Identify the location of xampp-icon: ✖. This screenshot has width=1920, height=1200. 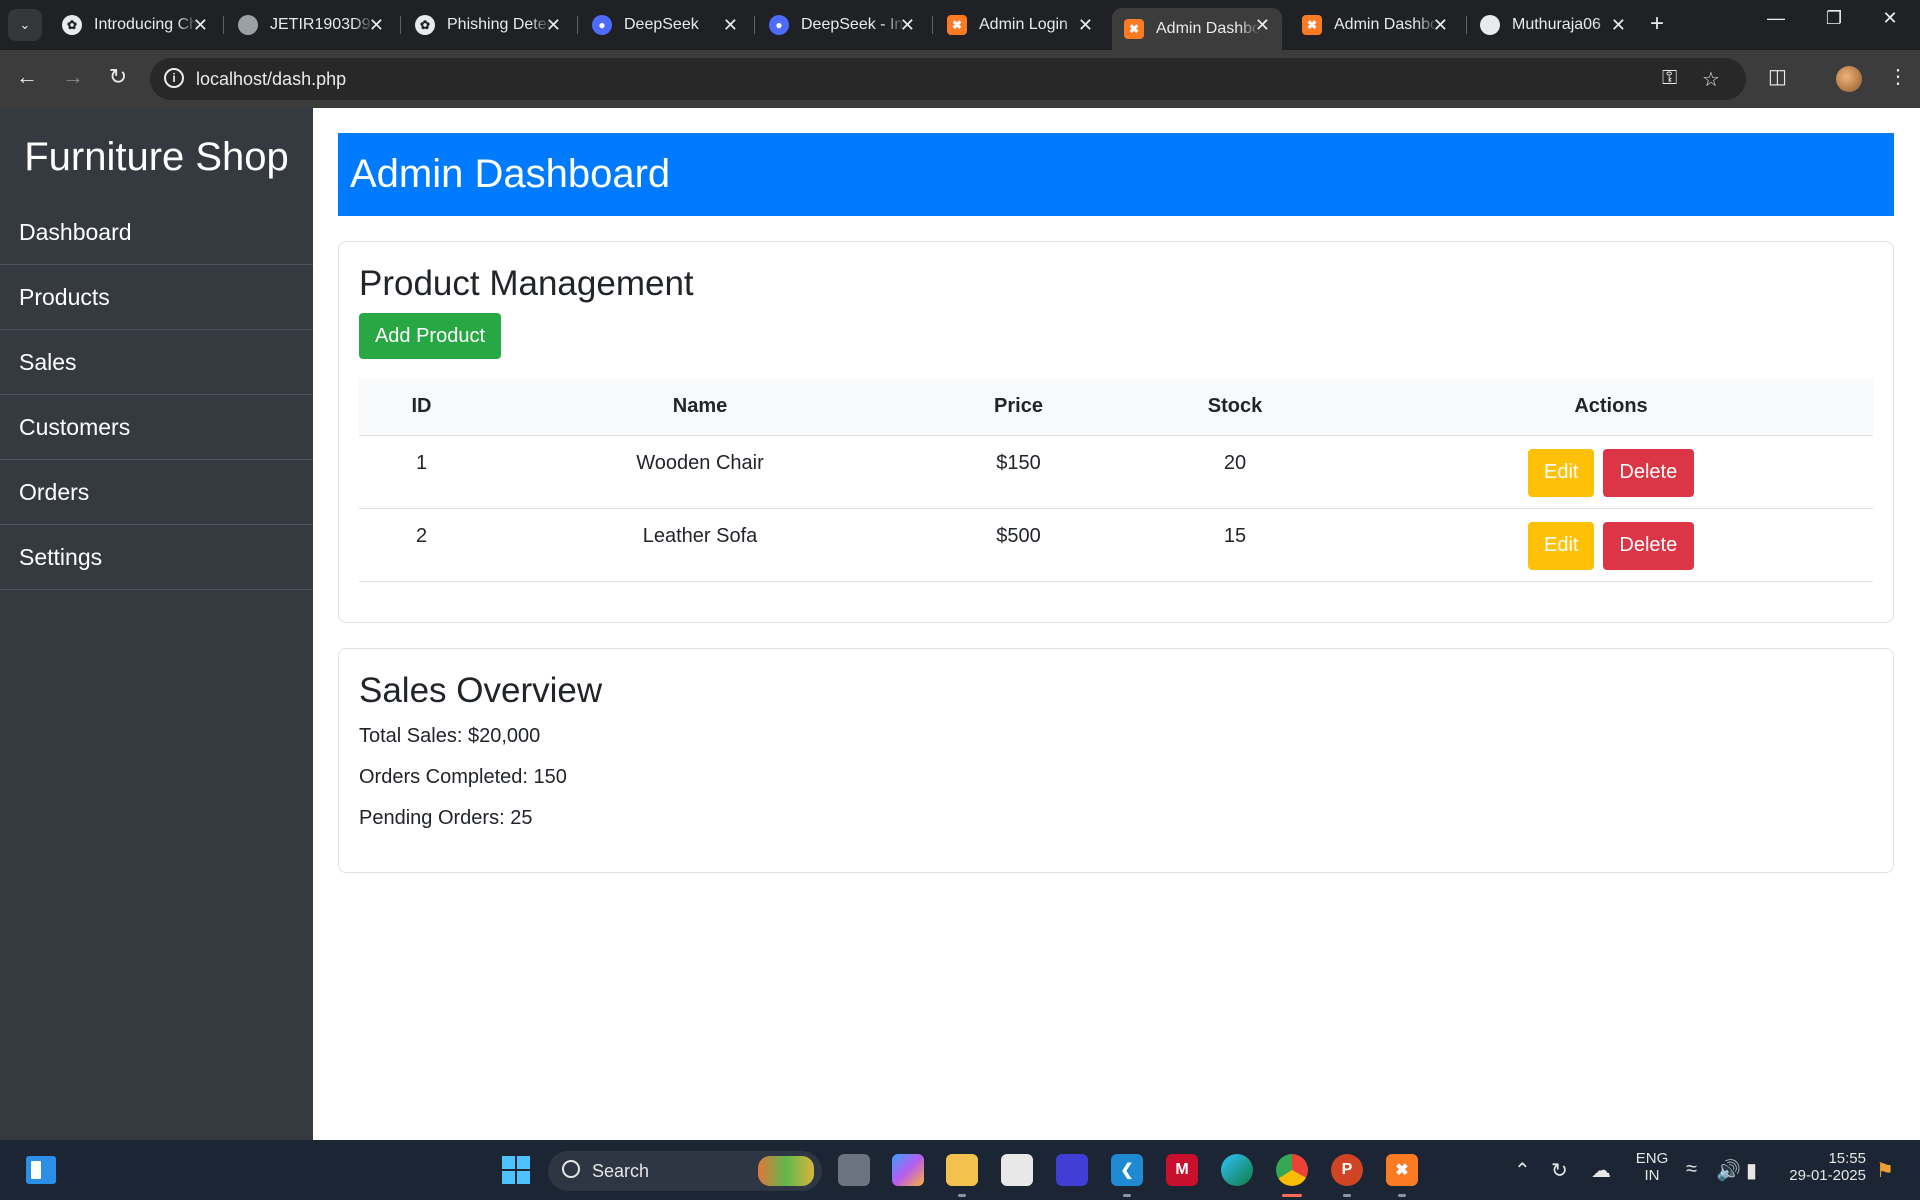
(1402, 1170).